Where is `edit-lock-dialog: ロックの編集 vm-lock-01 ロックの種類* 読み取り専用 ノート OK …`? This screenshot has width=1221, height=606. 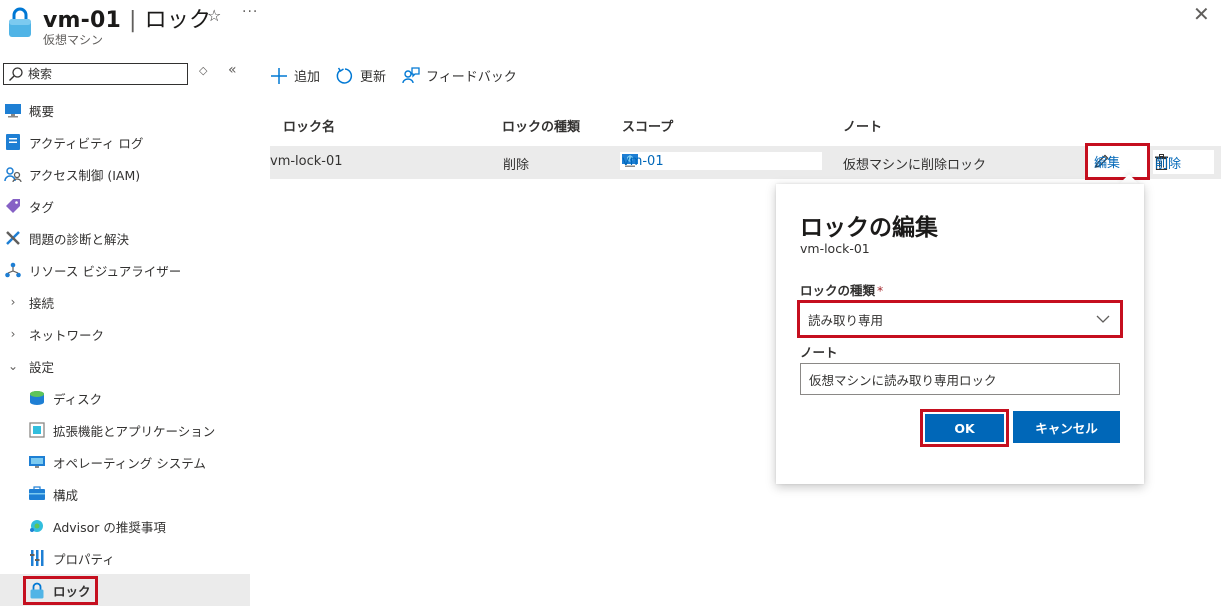
edit-lock-dialog: ロックの編集 vm-lock-01 ロックの種類* 読み取り専用 ノート OK … is located at coordinates (960, 334).